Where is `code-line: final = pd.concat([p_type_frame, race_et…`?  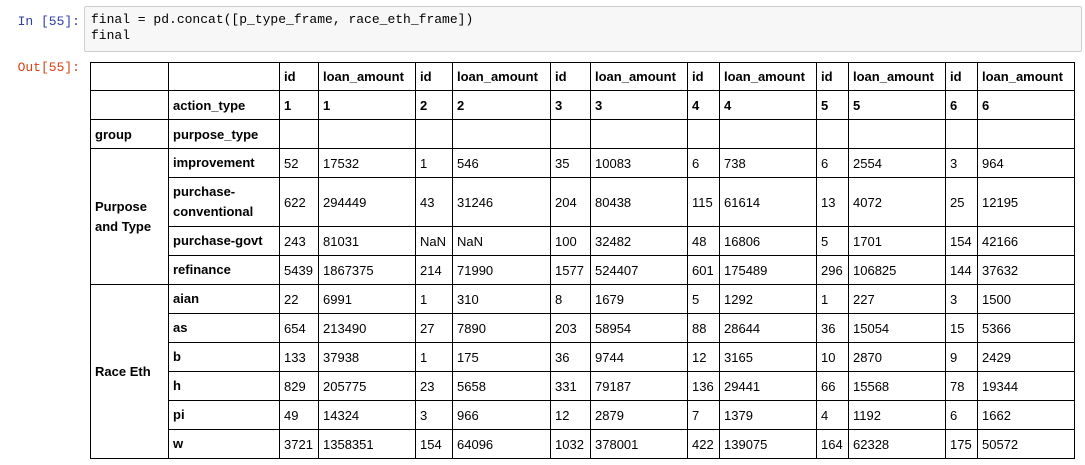
code-line: final = pd.concat([p_type_frame, race_et… is located at coordinates (282, 19).